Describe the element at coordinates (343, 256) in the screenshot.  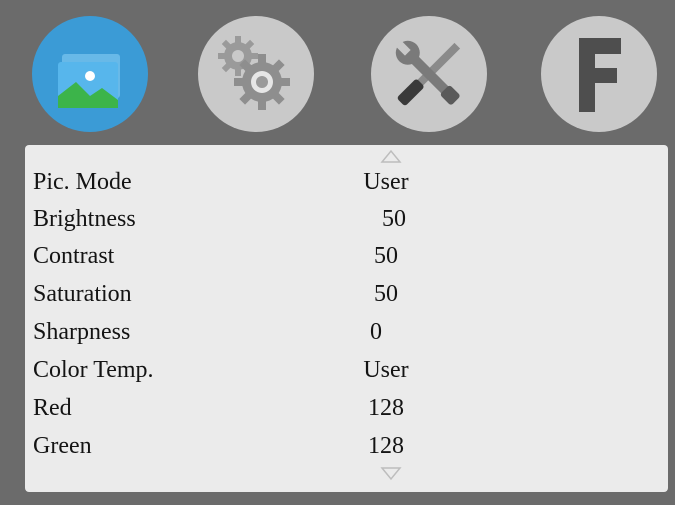
I see `menu-item-contrast: Contrast 50` at that location.